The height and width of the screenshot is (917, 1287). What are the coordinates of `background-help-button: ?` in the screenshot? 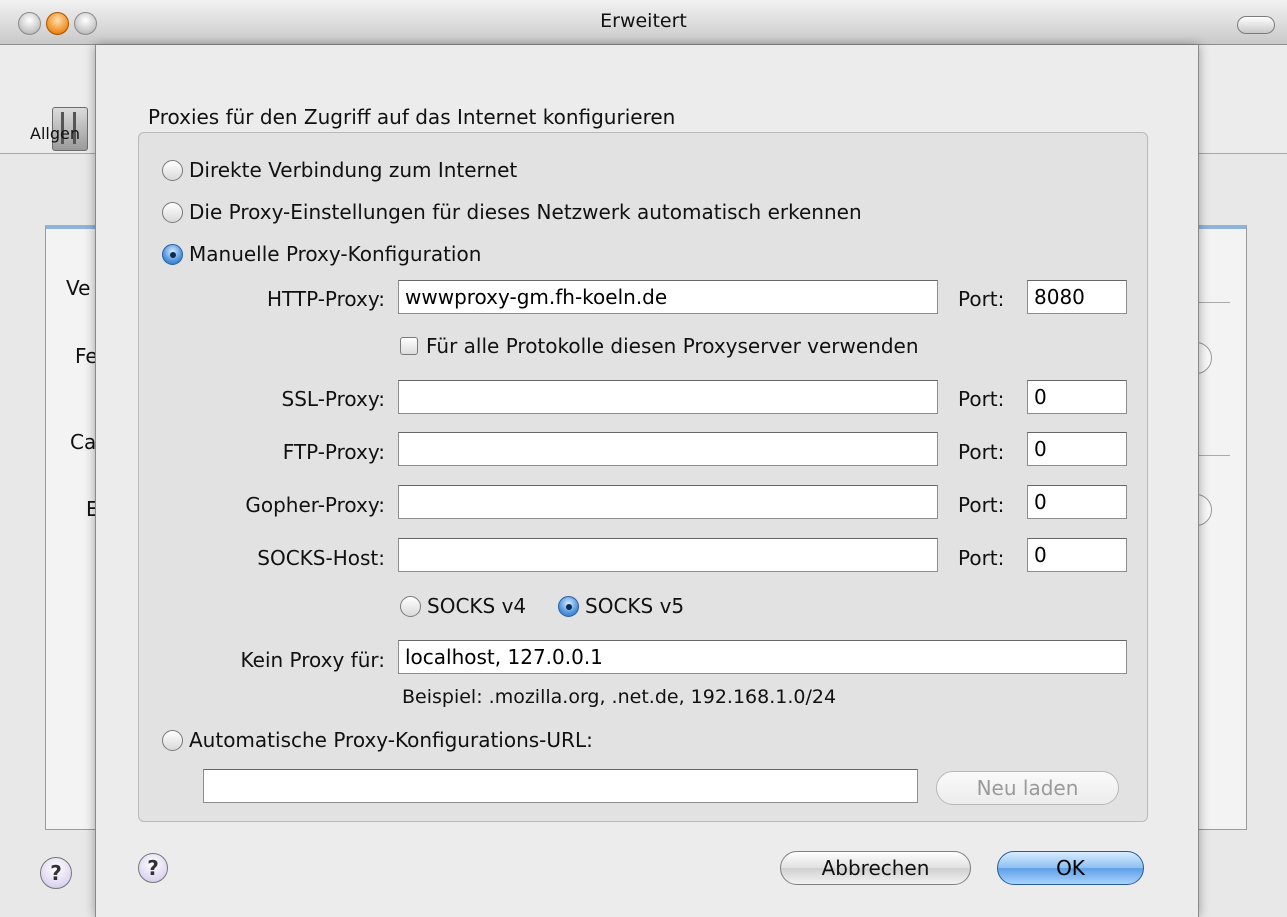 It's located at (56, 873).